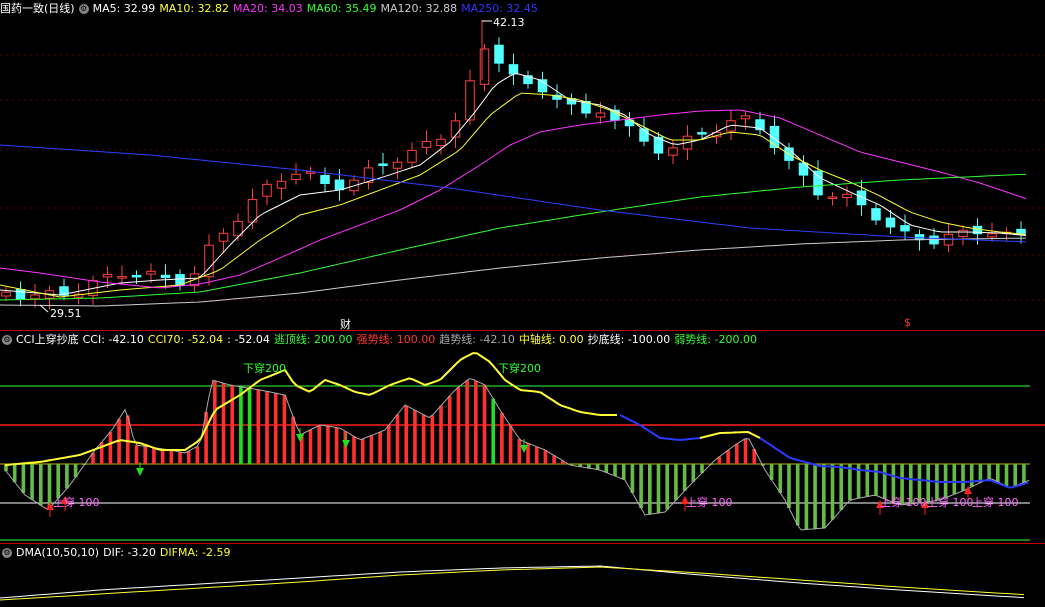  Describe the element at coordinates (907, 322) in the screenshot. I see `dividend-marker: $` at that location.